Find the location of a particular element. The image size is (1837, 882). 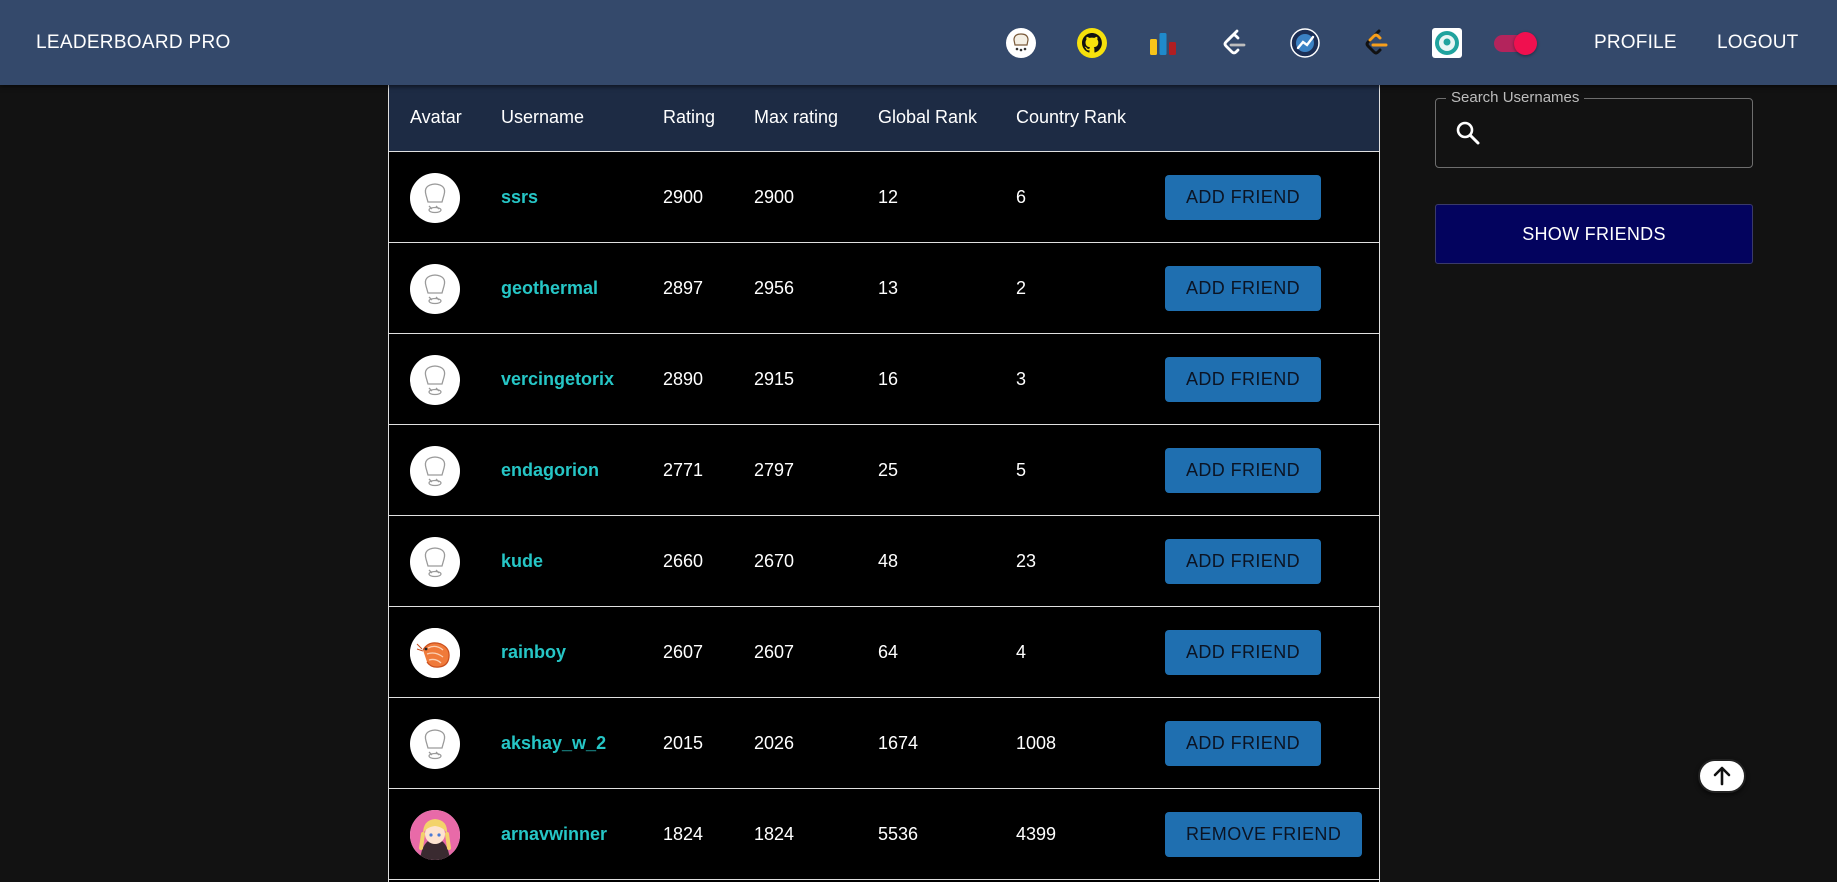

atcoder-icon is located at coordinates (1305, 43).